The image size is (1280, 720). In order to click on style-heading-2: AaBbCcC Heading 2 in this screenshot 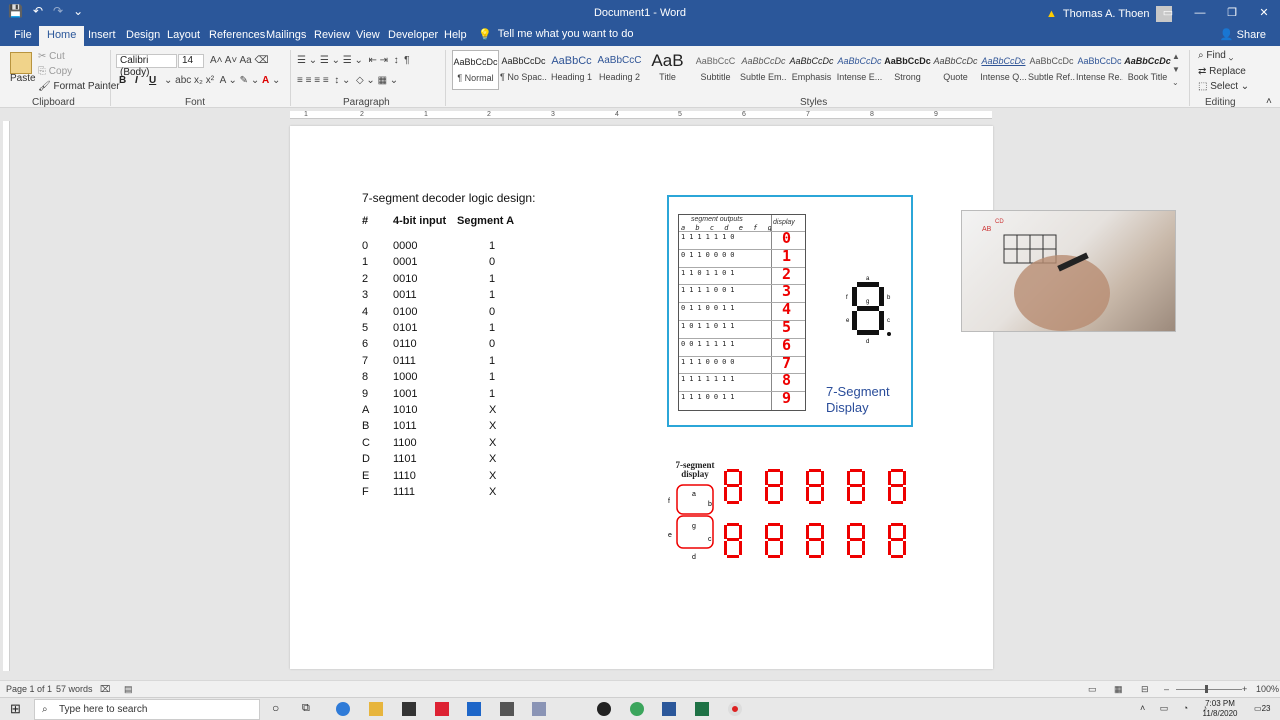, I will do `click(619, 70)`.